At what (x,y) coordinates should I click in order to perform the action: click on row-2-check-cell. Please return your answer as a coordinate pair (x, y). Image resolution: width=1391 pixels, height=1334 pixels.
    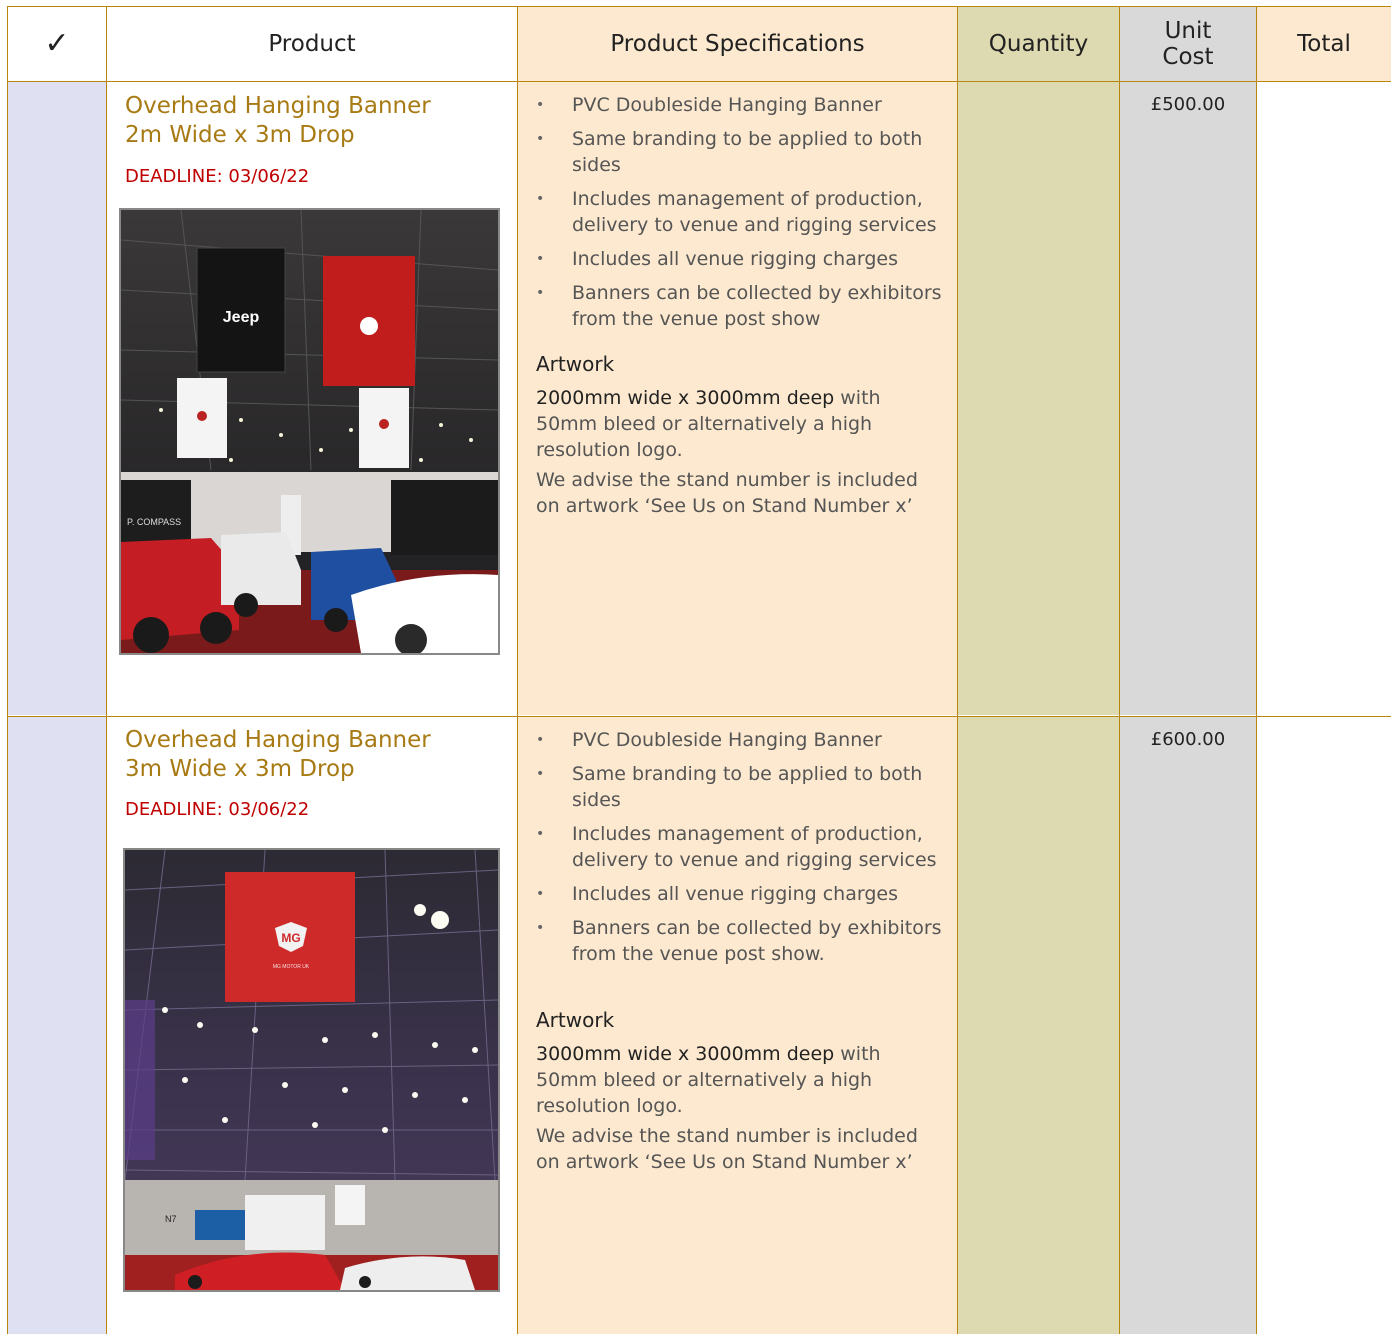
    Looking at the image, I should click on (57, 1025).